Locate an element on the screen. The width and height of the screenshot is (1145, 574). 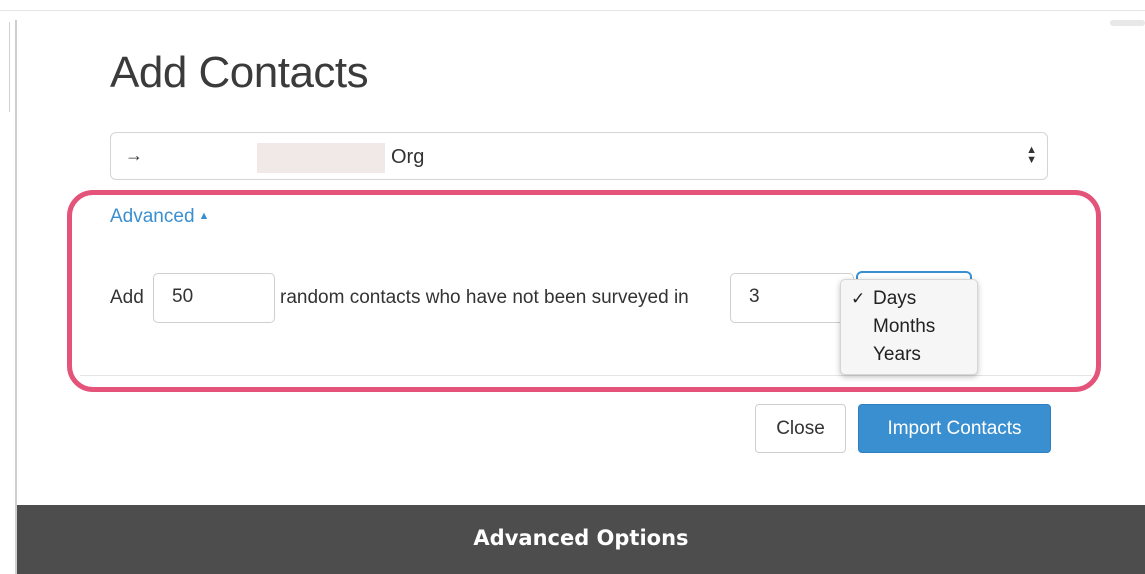
window-corner-shadow is located at coordinates (1127, 23).